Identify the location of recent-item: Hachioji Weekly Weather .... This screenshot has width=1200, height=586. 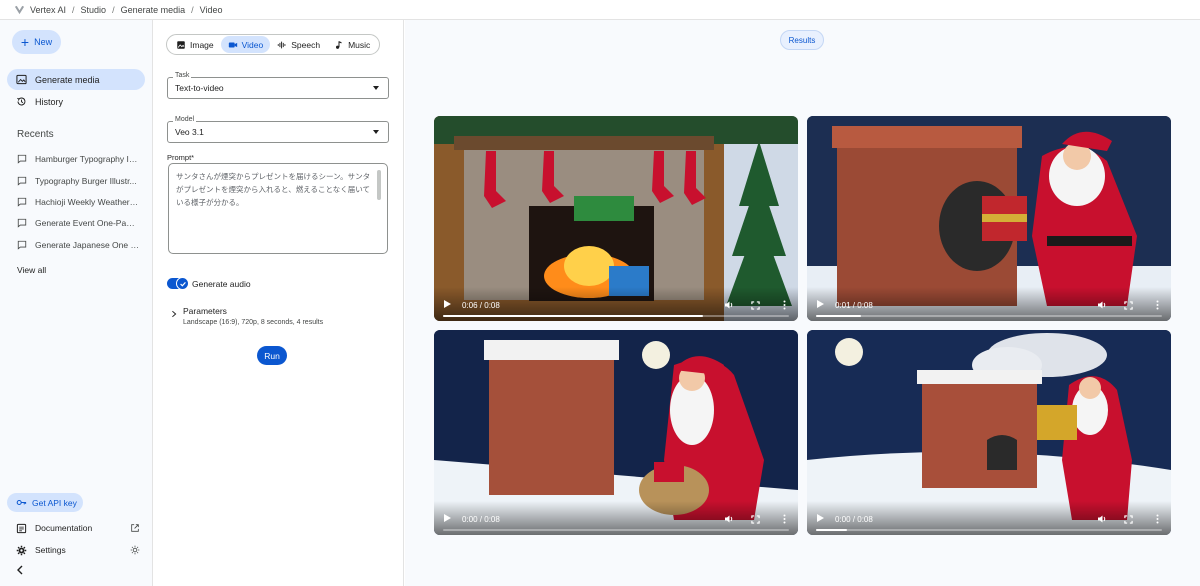
(78, 202).